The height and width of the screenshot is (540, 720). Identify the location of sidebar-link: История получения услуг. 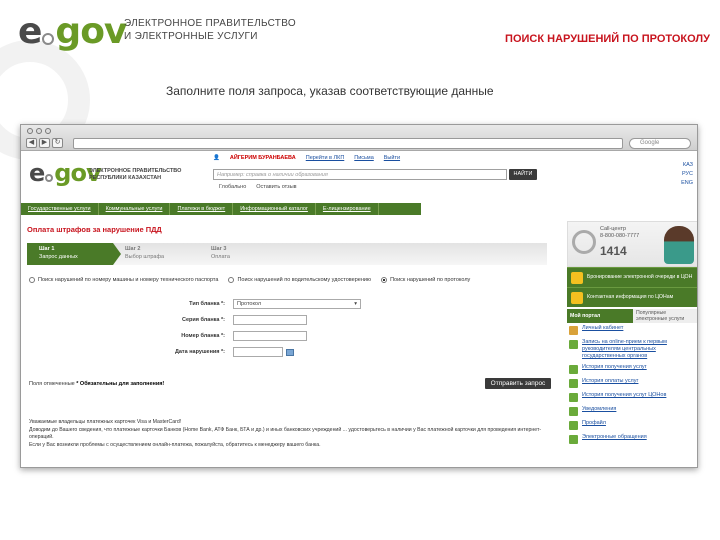
(632, 369).